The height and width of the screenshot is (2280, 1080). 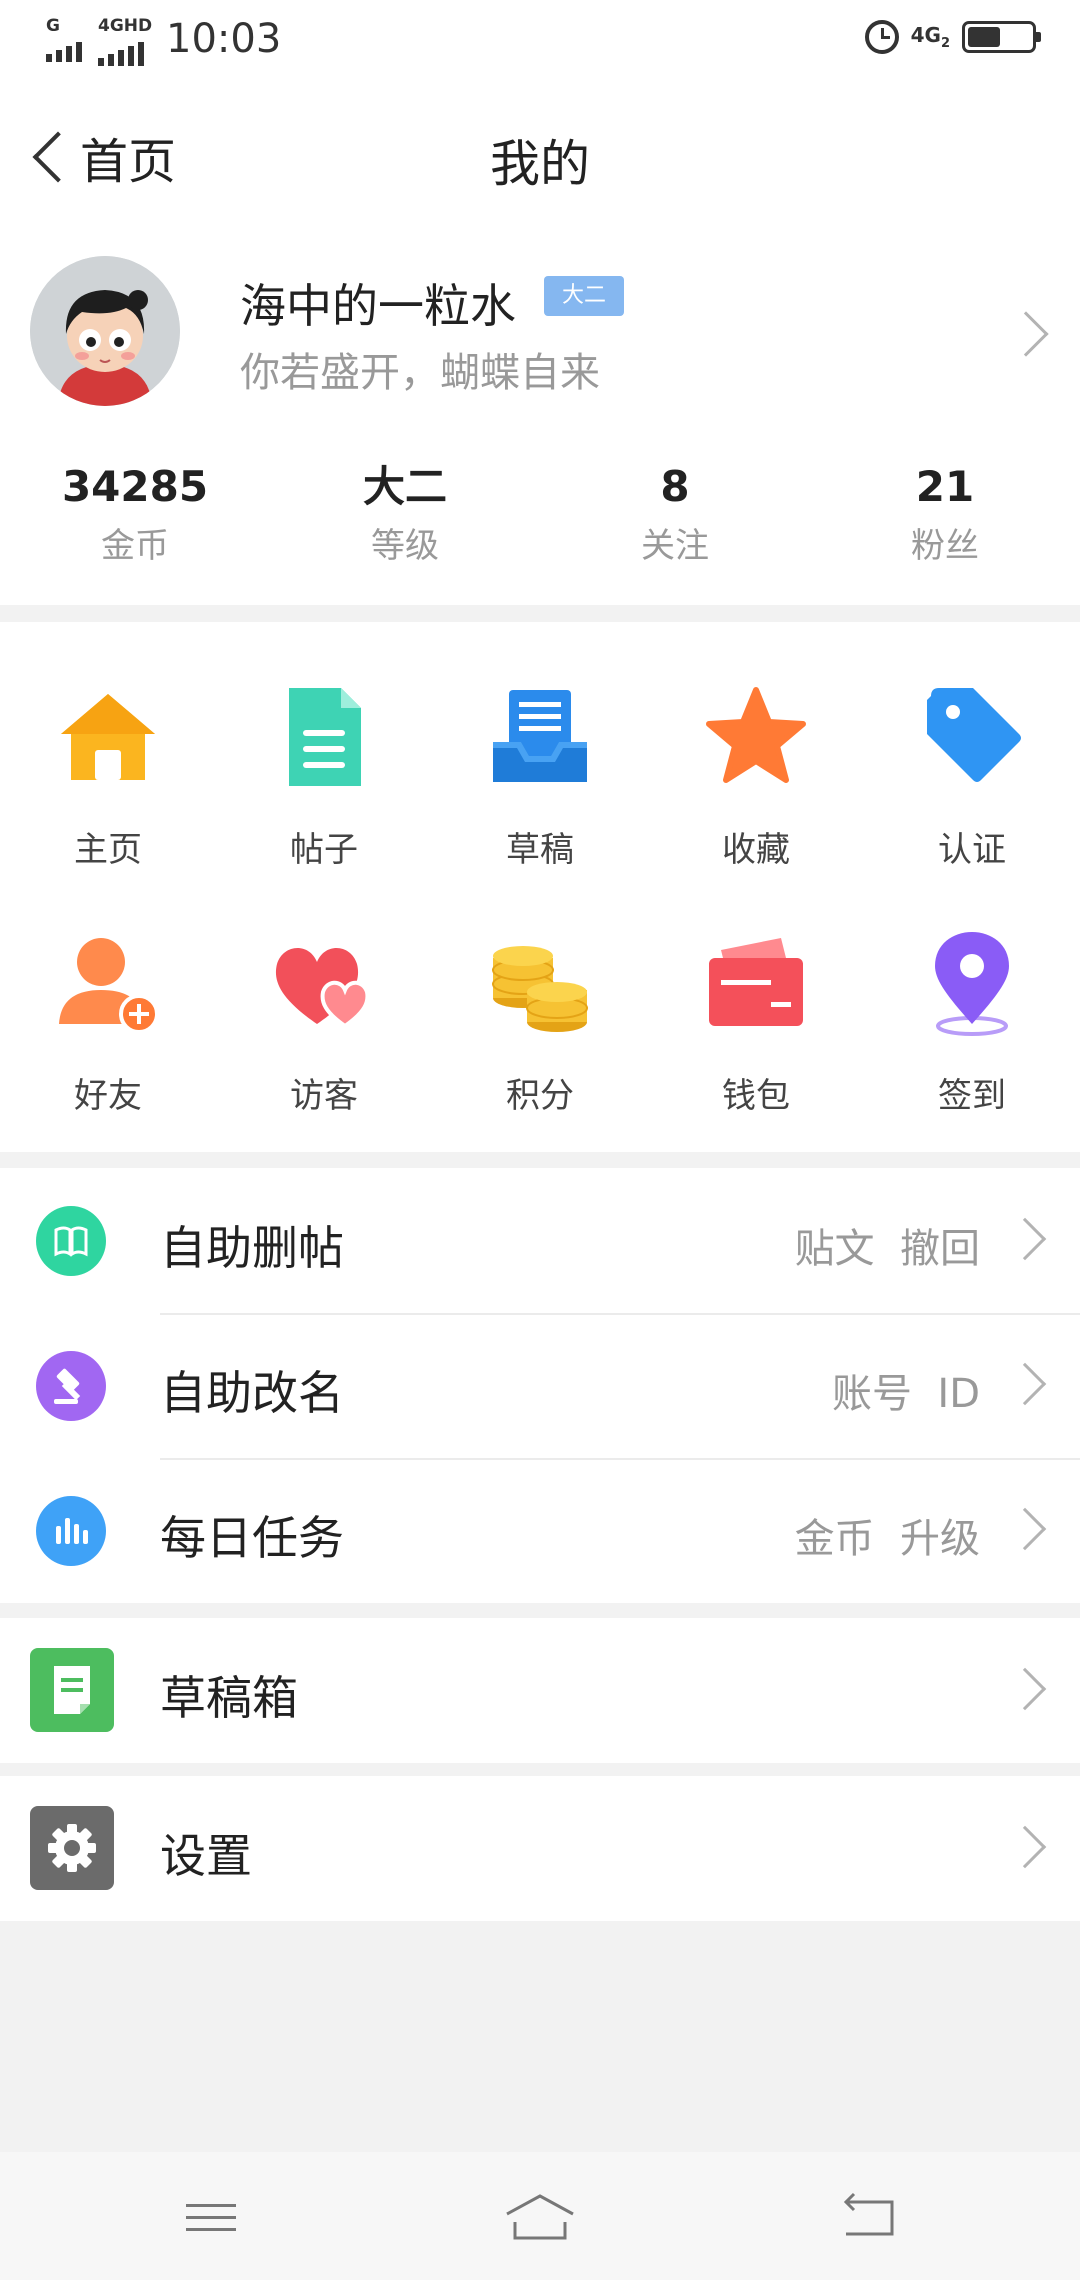 What do you see at coordinates (756, 1096) in the screenshot?
I see `grid-label: 钱包` at bounding box center [756, 1096].